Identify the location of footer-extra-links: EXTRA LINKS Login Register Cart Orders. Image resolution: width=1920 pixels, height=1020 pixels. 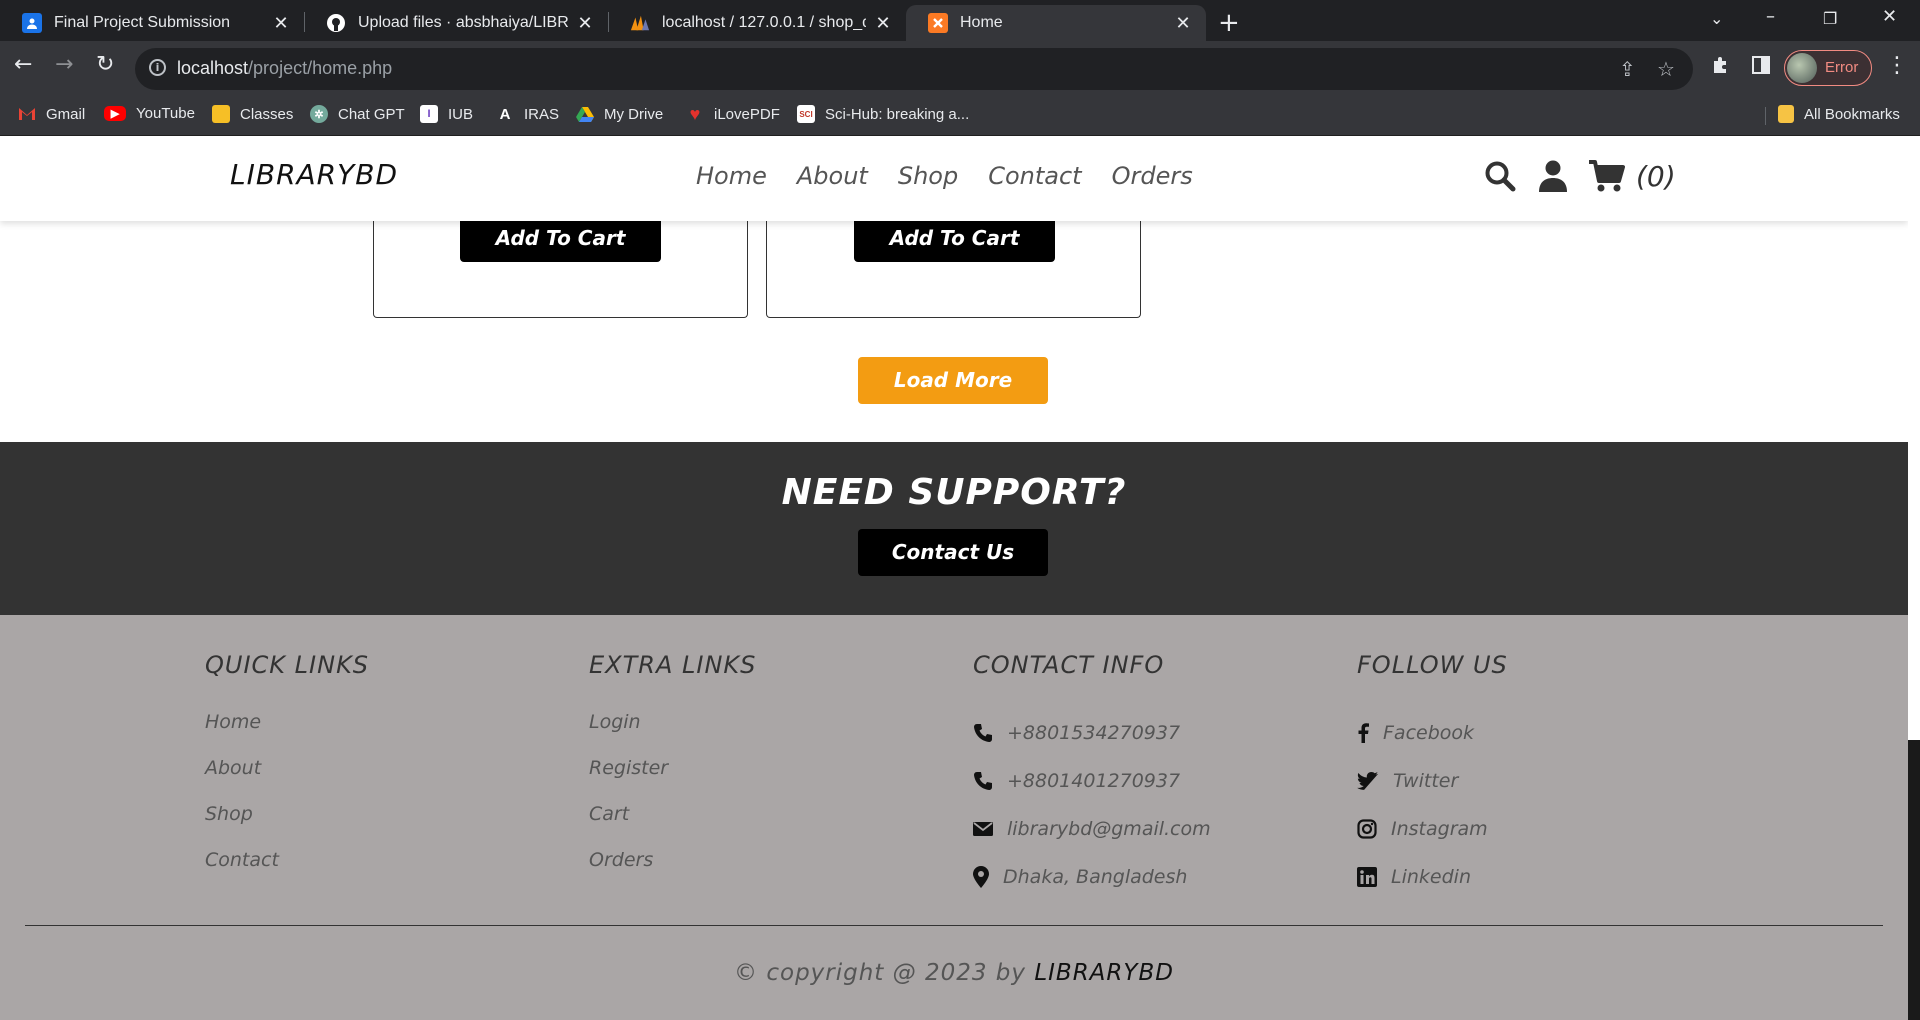
(672, 772).